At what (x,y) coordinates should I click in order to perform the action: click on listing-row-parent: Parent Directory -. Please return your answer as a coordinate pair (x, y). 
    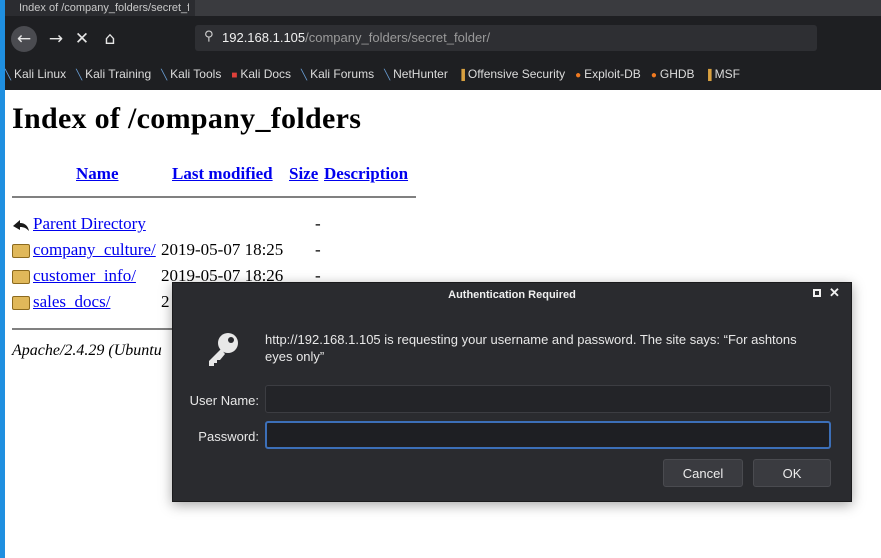
    Looking at the image, I should click on (222, 226).